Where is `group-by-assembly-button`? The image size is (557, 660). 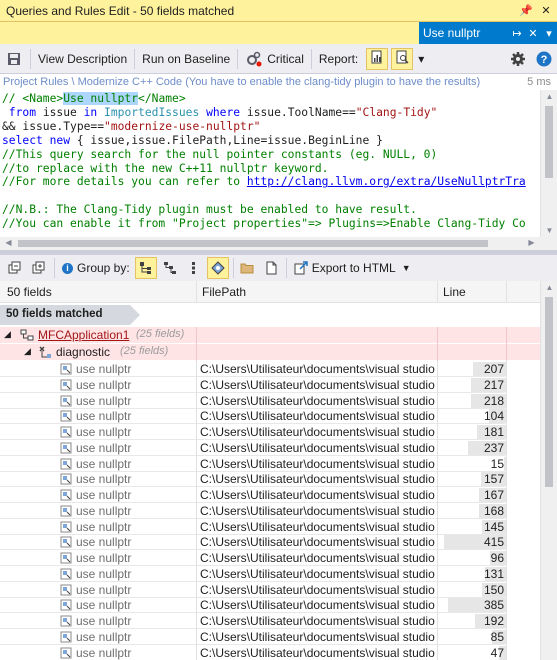 group-by-assembly-button is located at coordinates (217, 268).